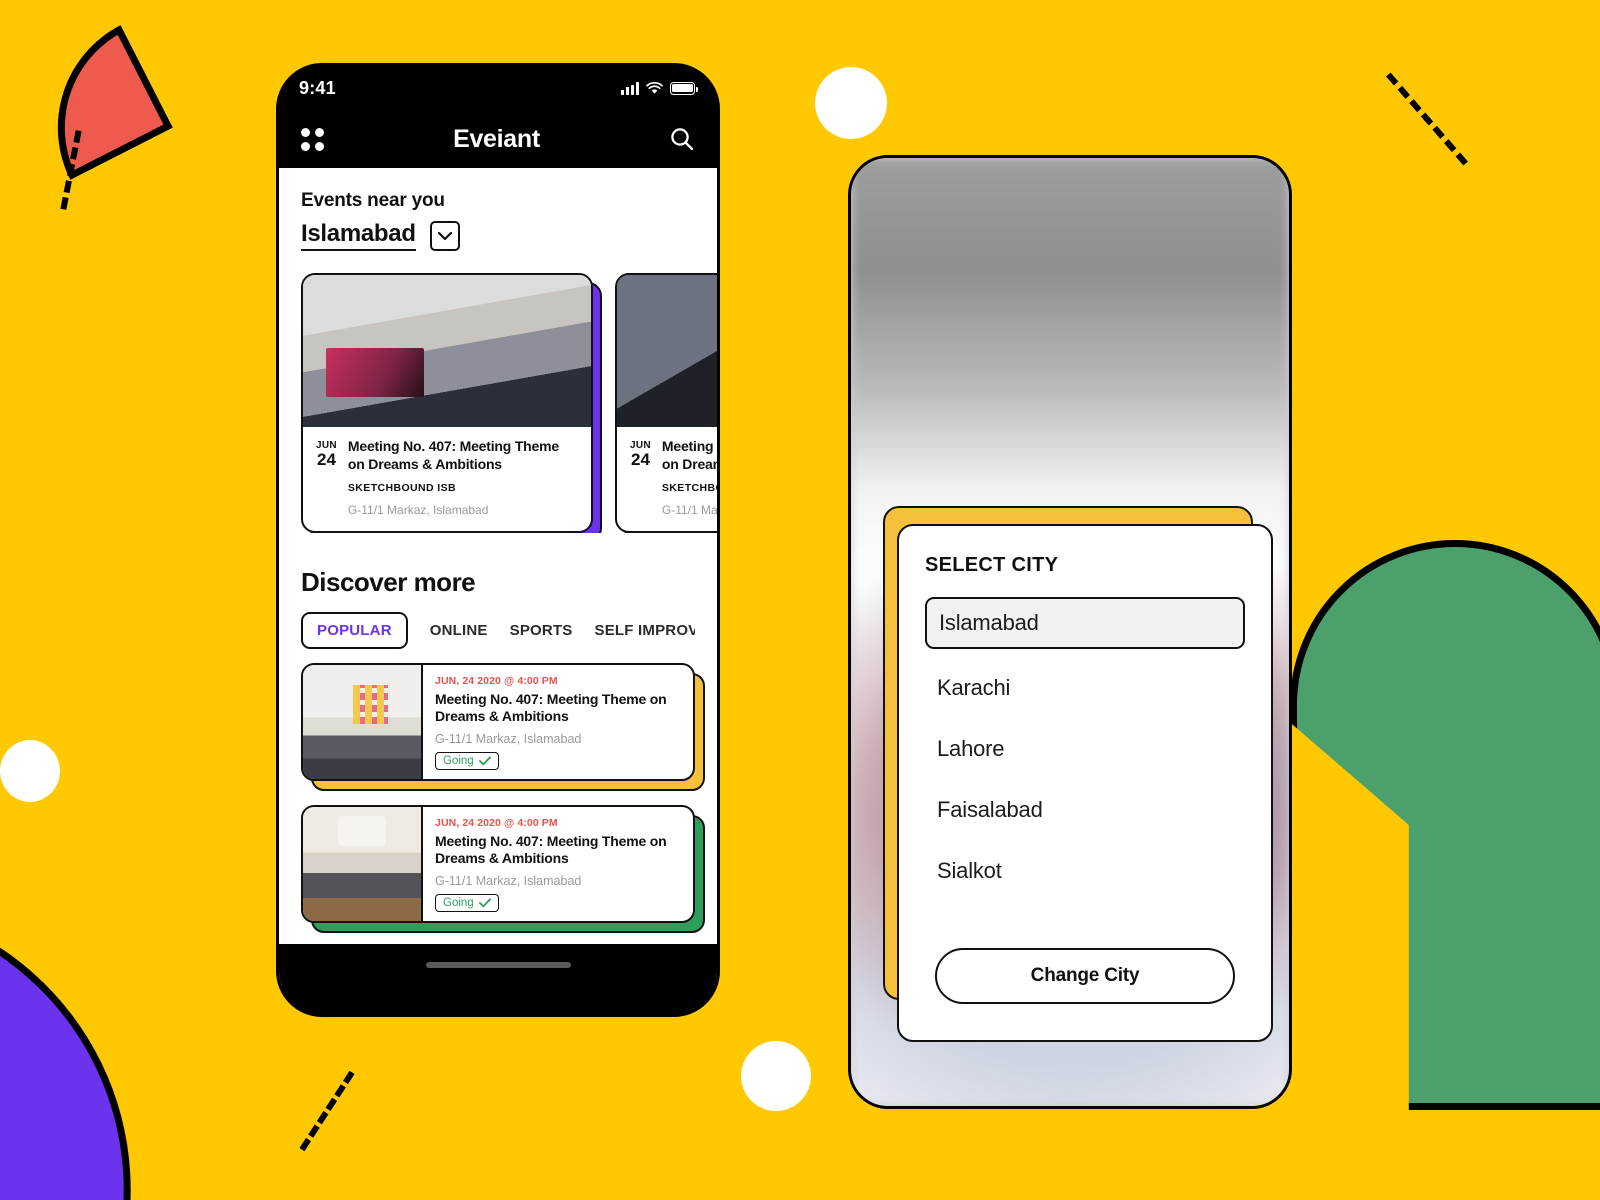 The height and width of the screenshot is (1200, 1600). Describe the element at coordinates (1427, 119) in the screenshot. I see `dashed-line-top-right` at that location.